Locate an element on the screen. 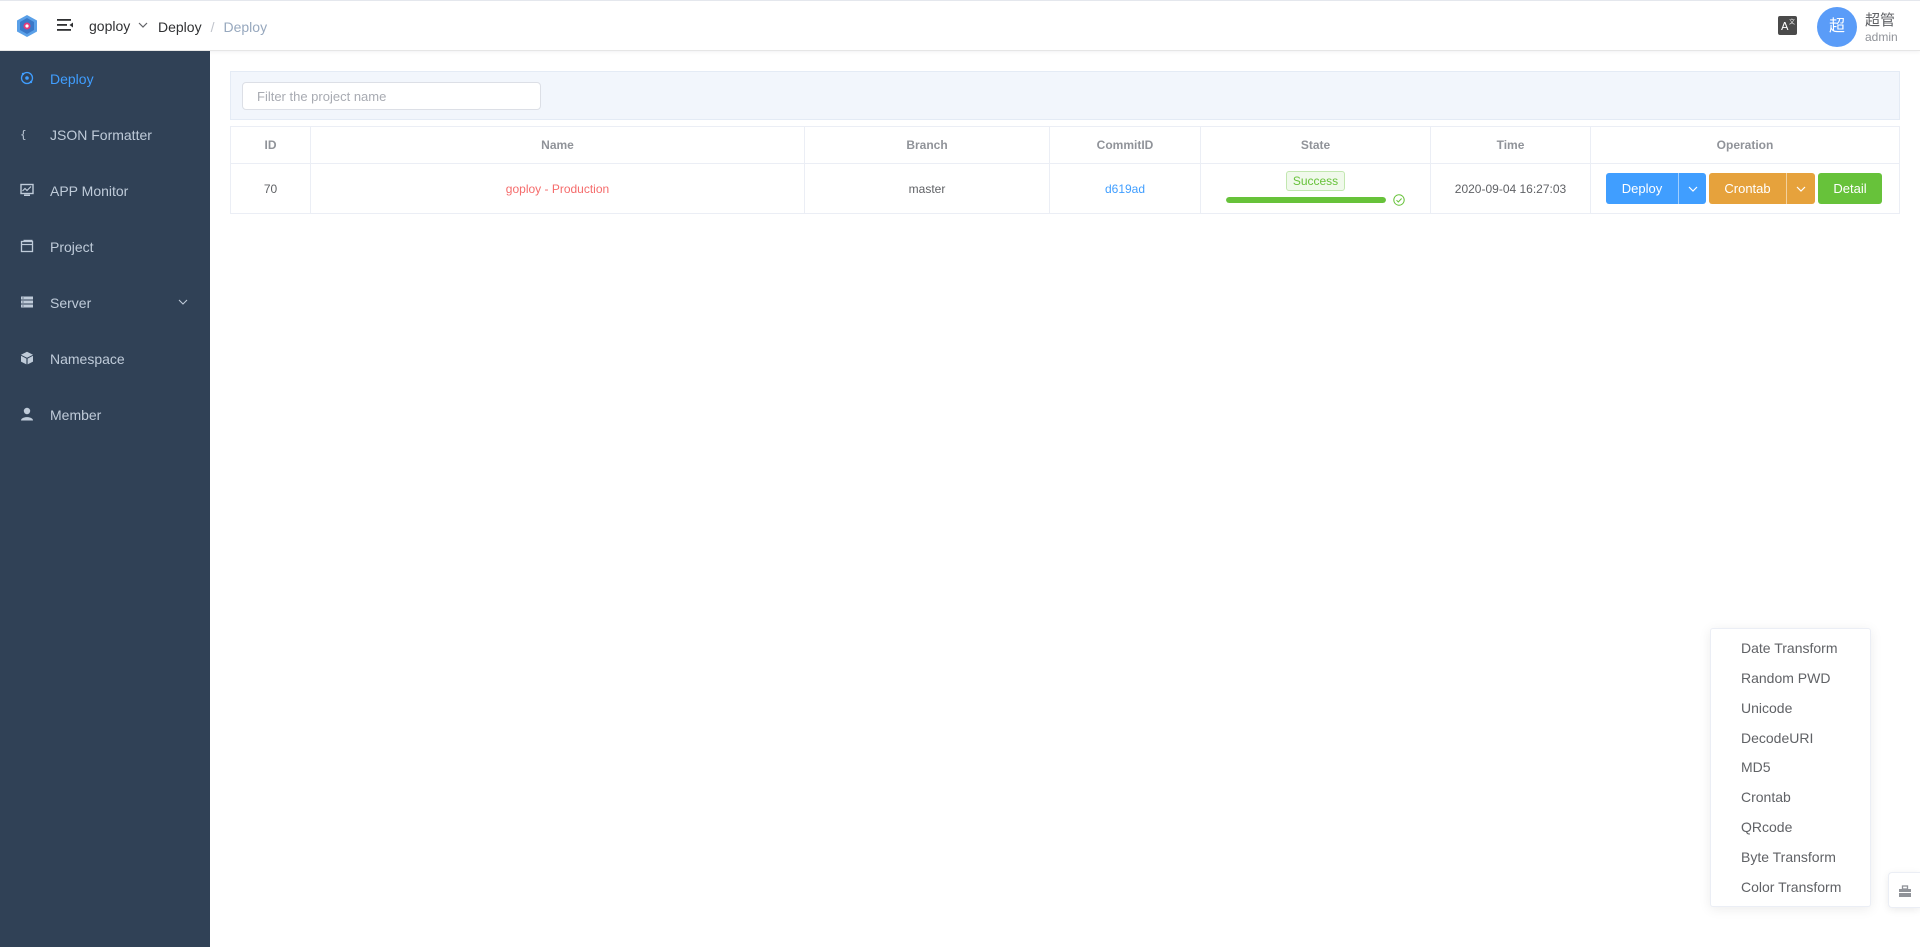 Image resolution: width=1920 pixels, height=947 pixels. user-role: admin is located at coordinates (1881, 37).